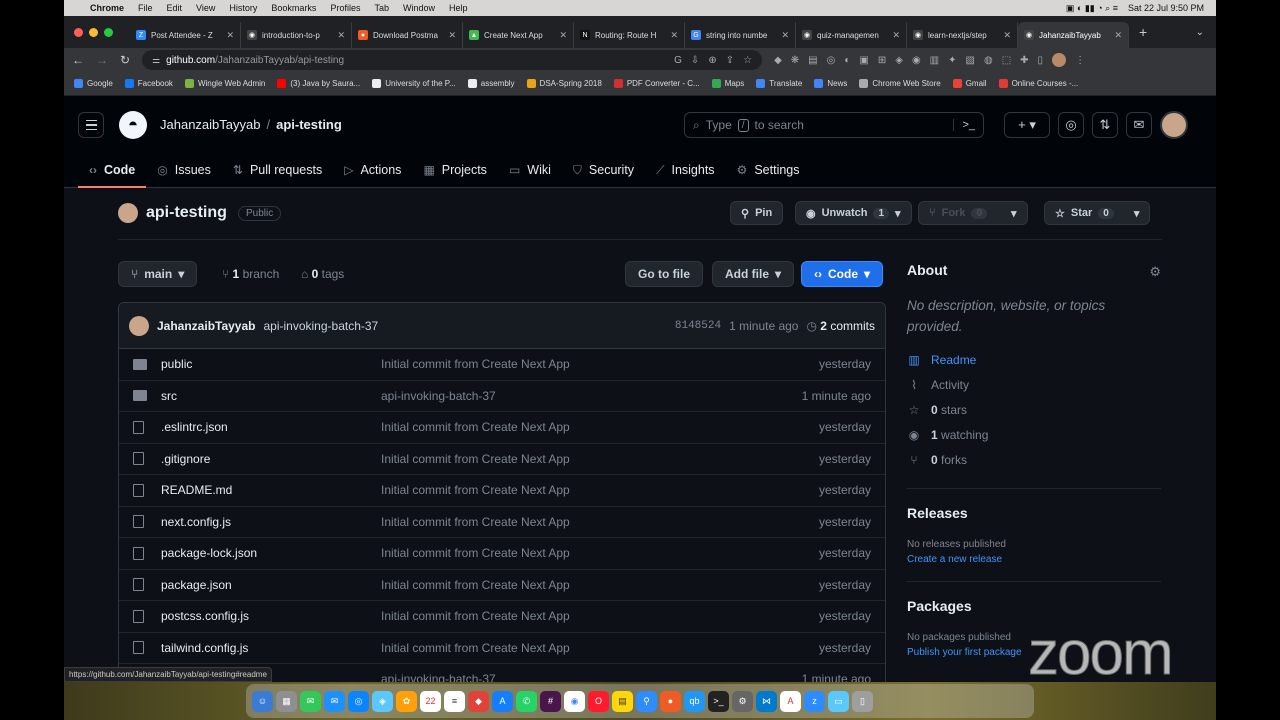 This screenshot has width=1280, height=720. Describe the element at coordinates (296, 35) in the screenshot. I see `browser-tab: ◉ introduction-to-p ✕` at that location.